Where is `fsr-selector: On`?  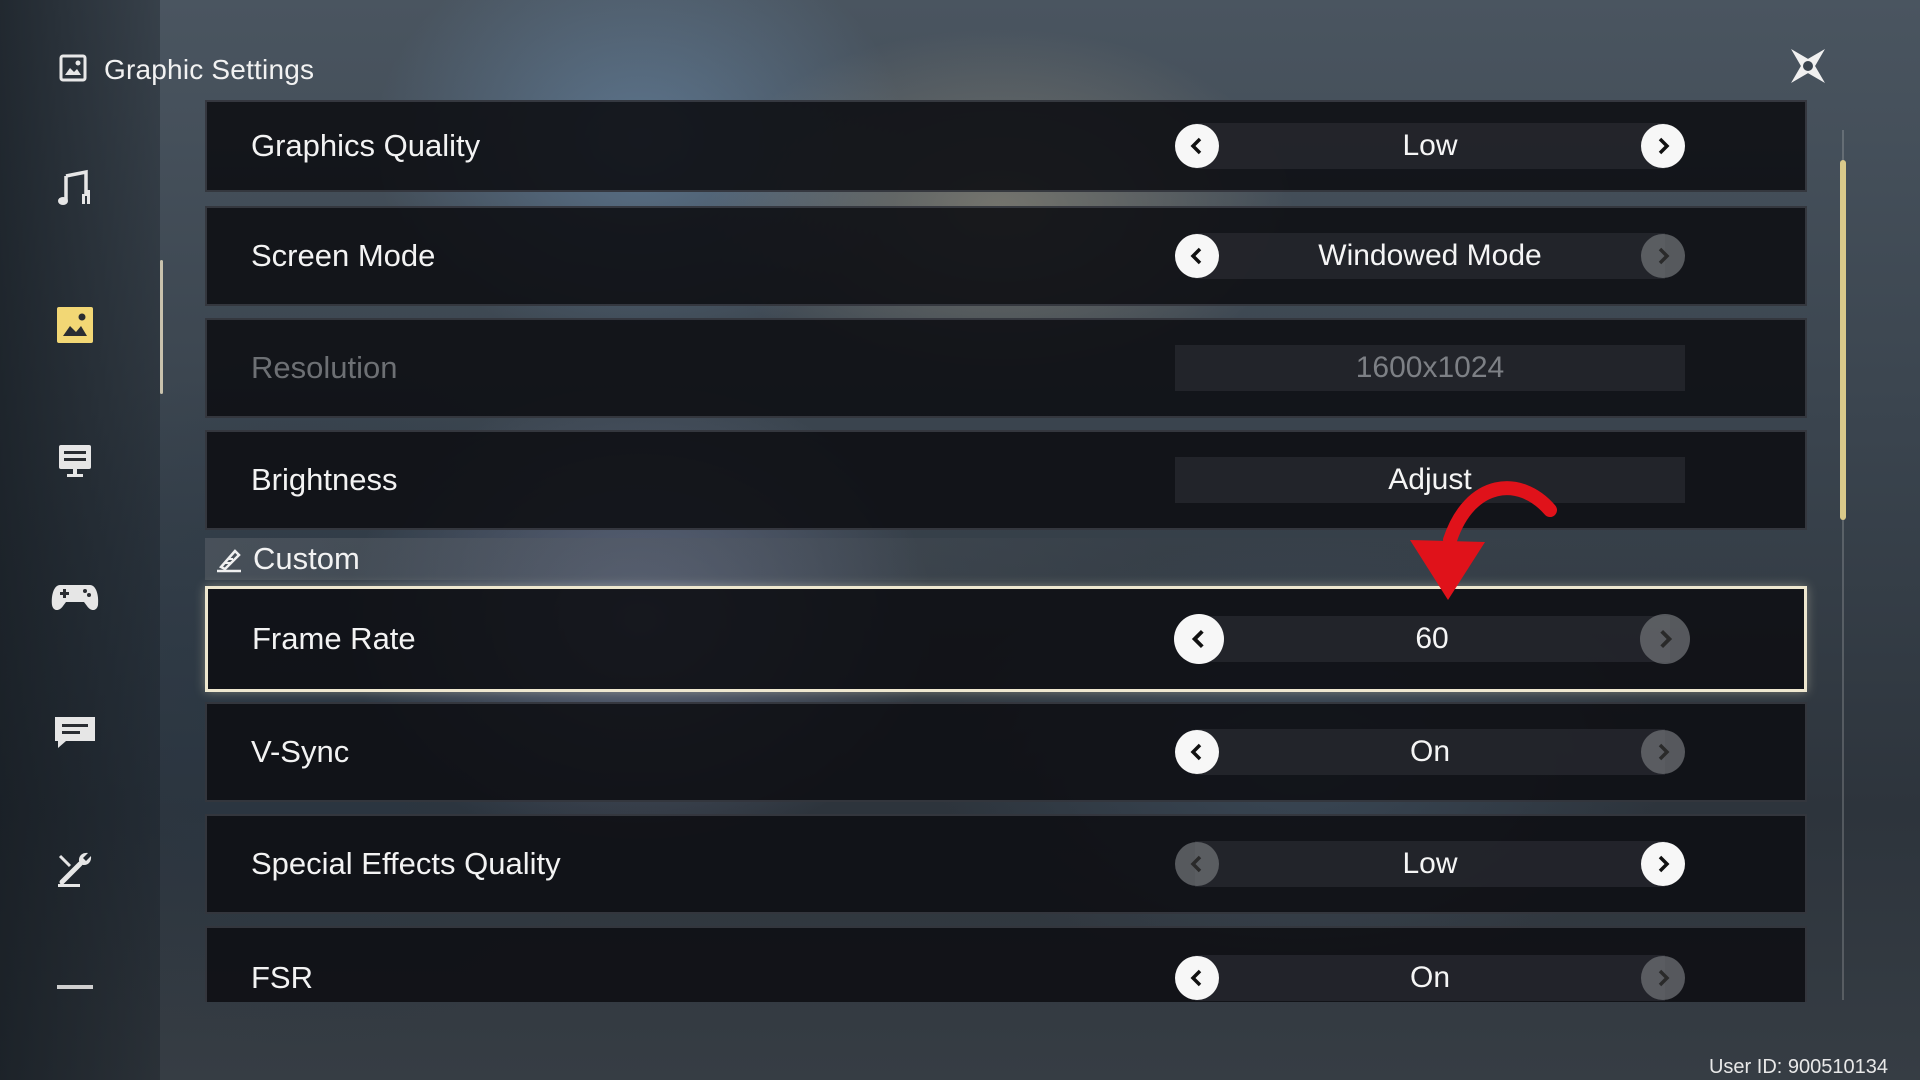
fsr-selector: On is located at coordinates (1430, 978).